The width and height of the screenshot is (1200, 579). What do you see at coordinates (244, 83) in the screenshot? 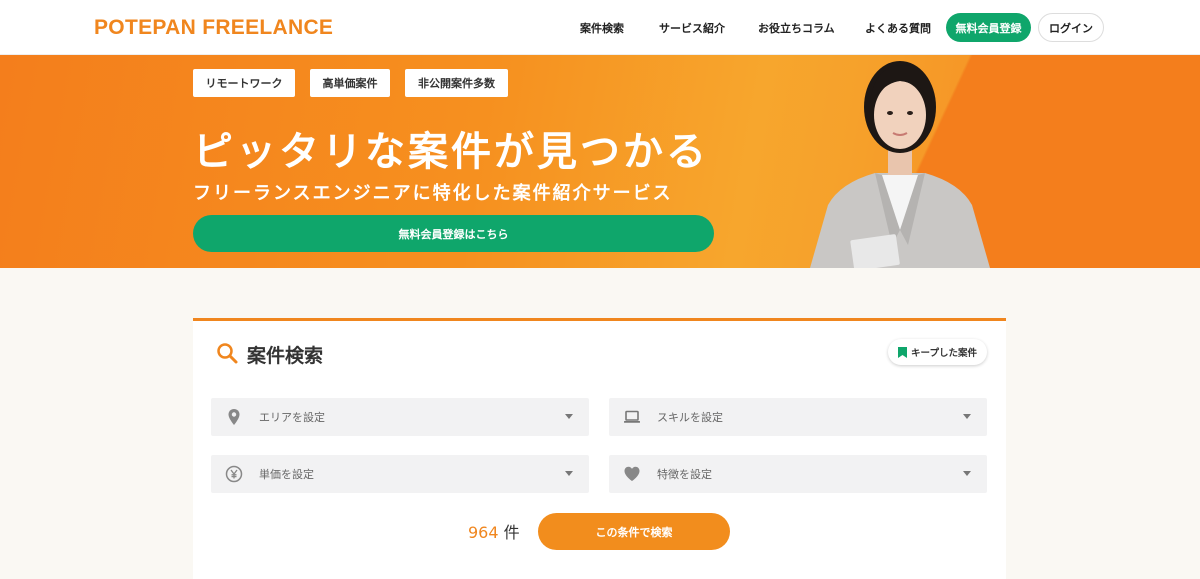
I see `tag-remote-work: リモートワーク` at bounding box center [244, 83].